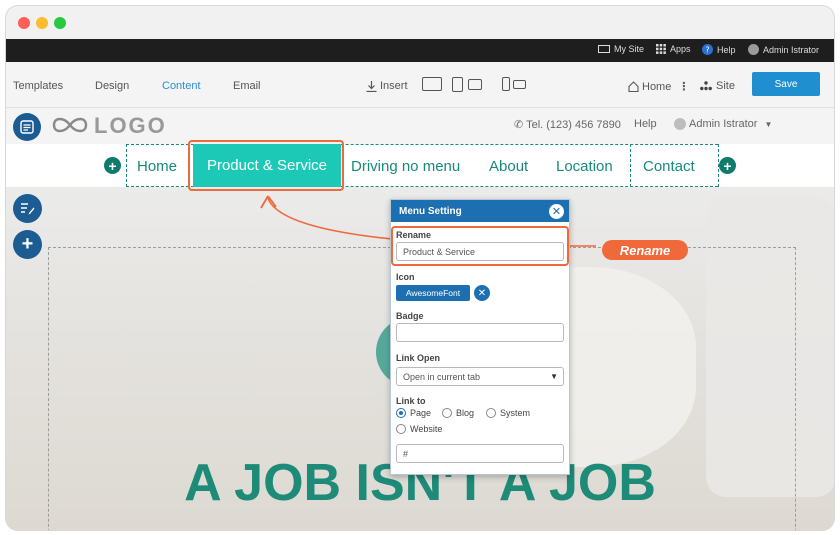 The image size is (840, 535). Describe the element at coordinates (411, 401) in the screenshot. I see `link-to-label: Link to` at that location.